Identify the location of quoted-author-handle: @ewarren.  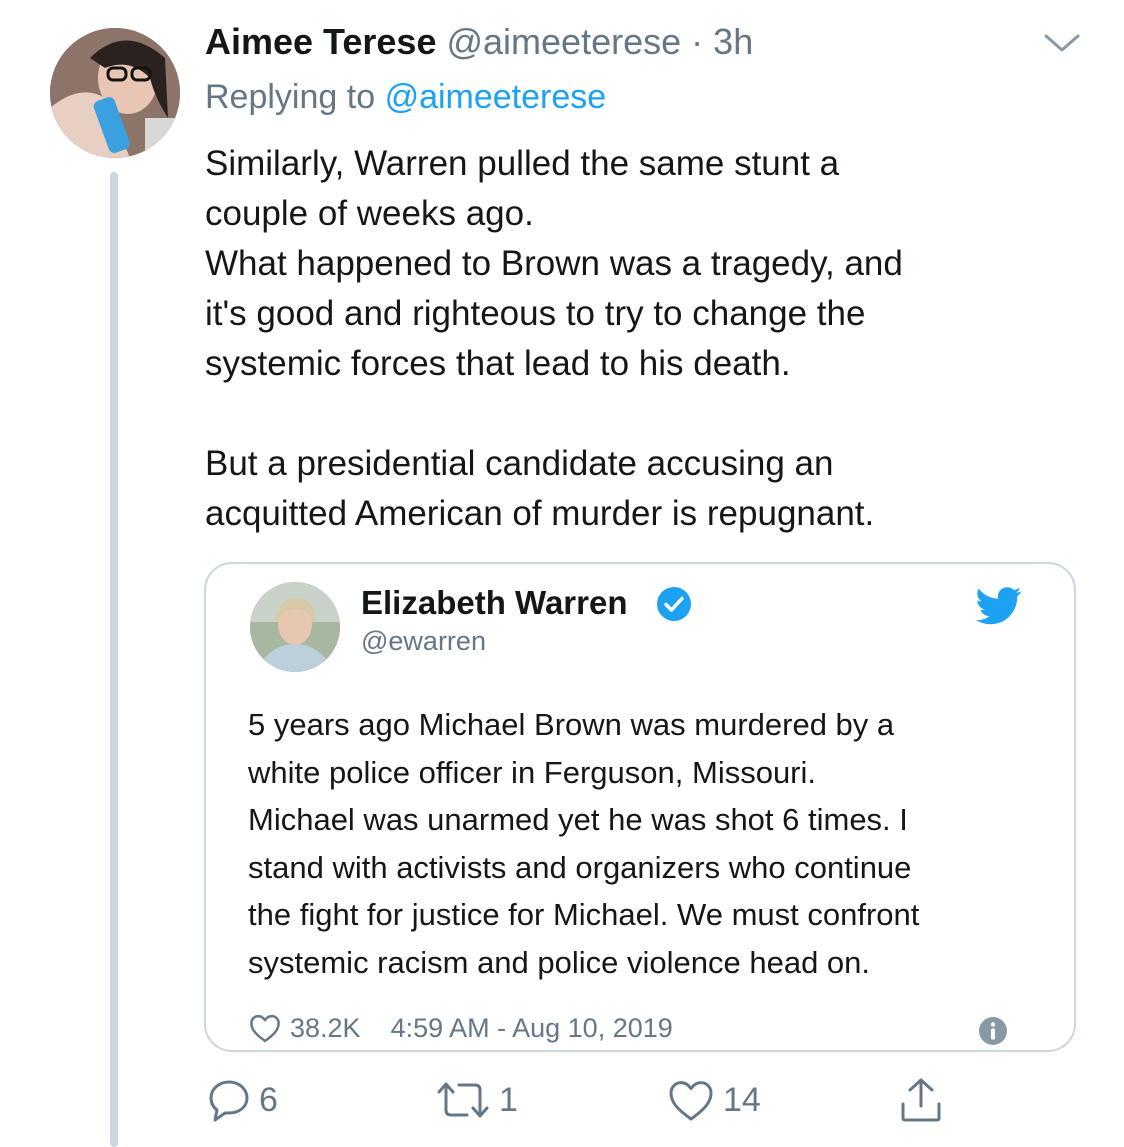
(423, 641).